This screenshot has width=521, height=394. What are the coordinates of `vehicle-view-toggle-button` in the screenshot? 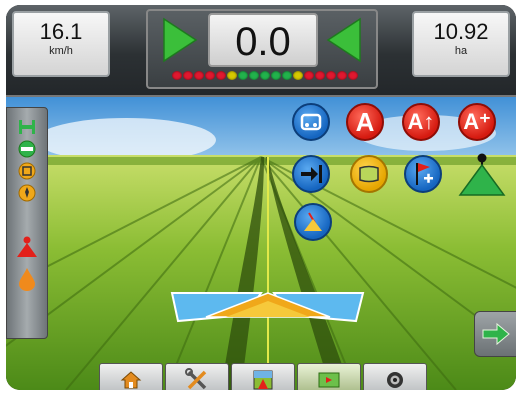 It's located at (313, 222).